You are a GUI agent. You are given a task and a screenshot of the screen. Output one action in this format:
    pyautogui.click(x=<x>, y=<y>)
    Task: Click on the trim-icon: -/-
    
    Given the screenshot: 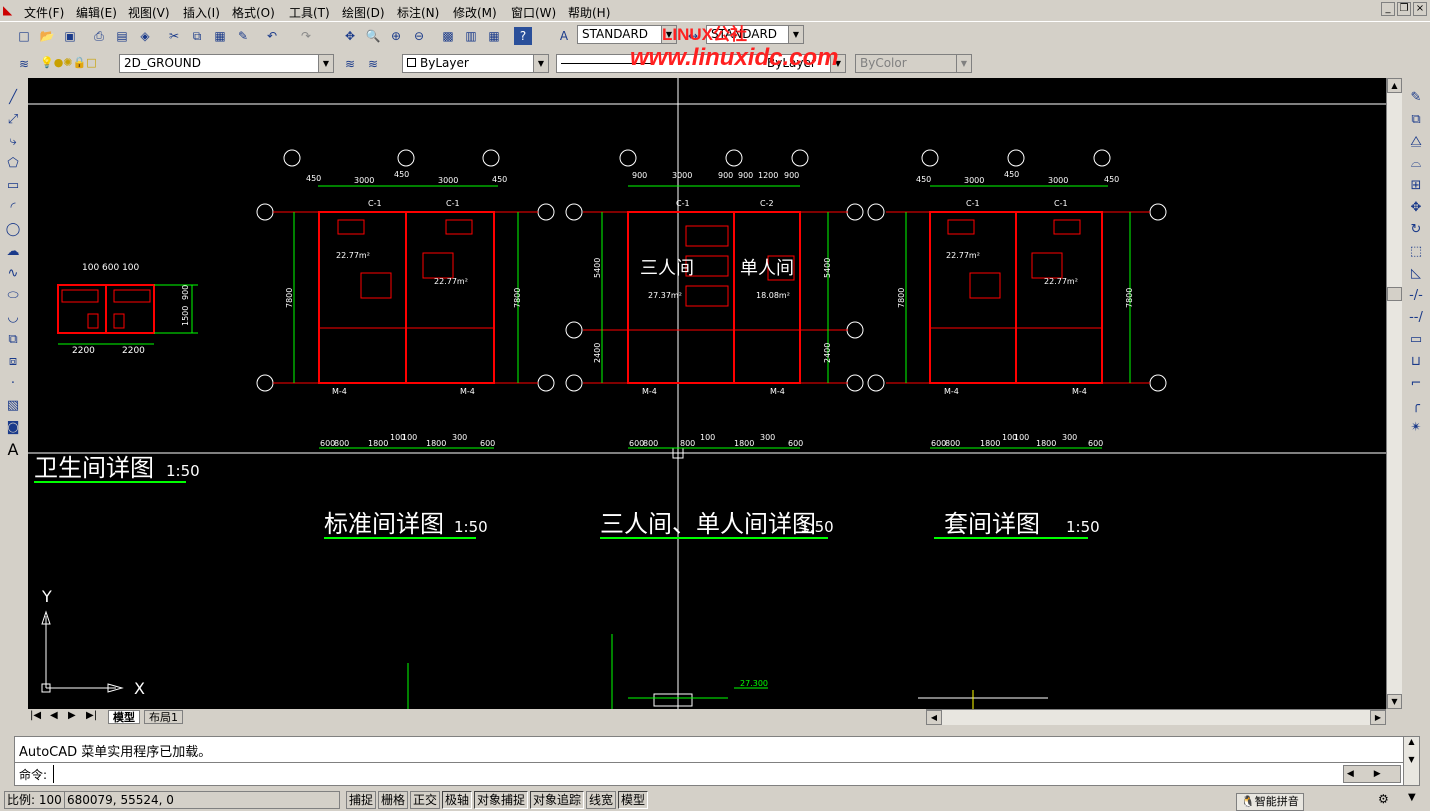 What is the action you would take?
    pyautogui.click(x=1416, y=296)
    